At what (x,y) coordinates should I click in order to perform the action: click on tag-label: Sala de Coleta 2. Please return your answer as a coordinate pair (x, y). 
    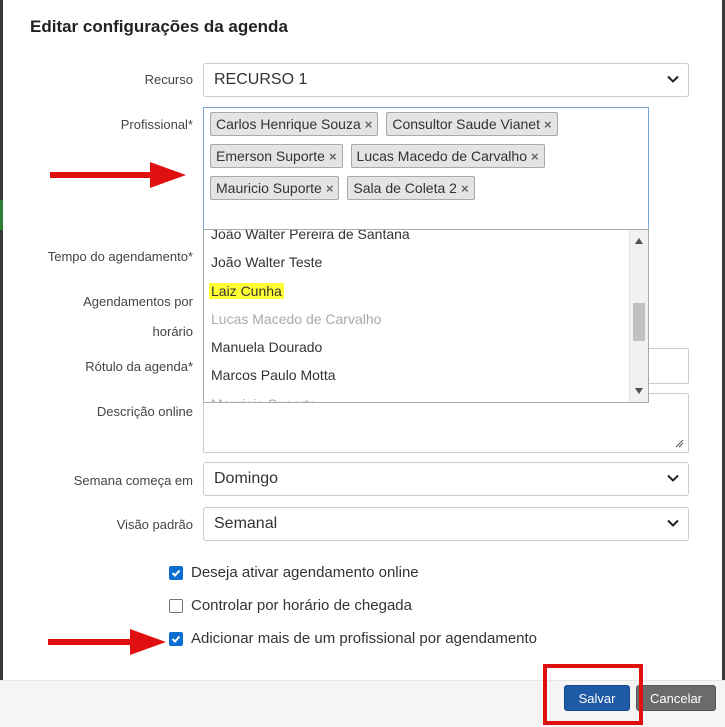
    Looking at the image, I should click on (405, 188).